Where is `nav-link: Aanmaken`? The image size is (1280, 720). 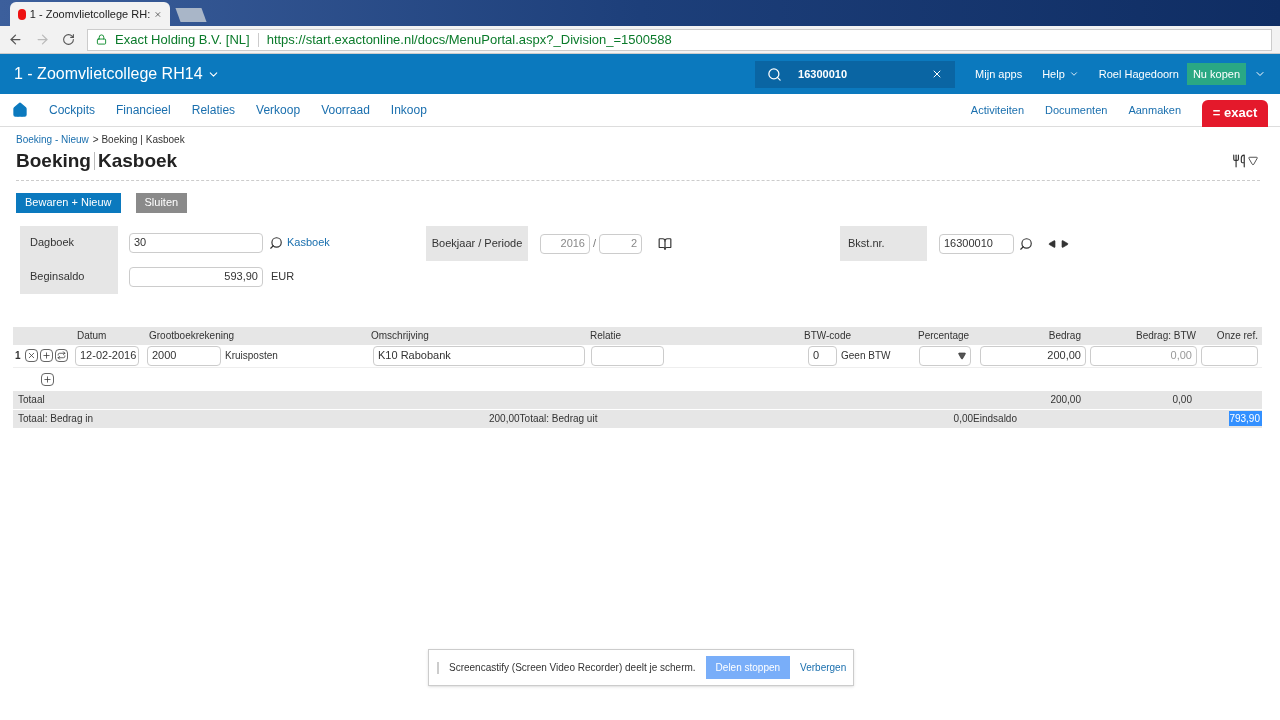
nav-link: Aanmaken is located at coordinates (1154, 110).